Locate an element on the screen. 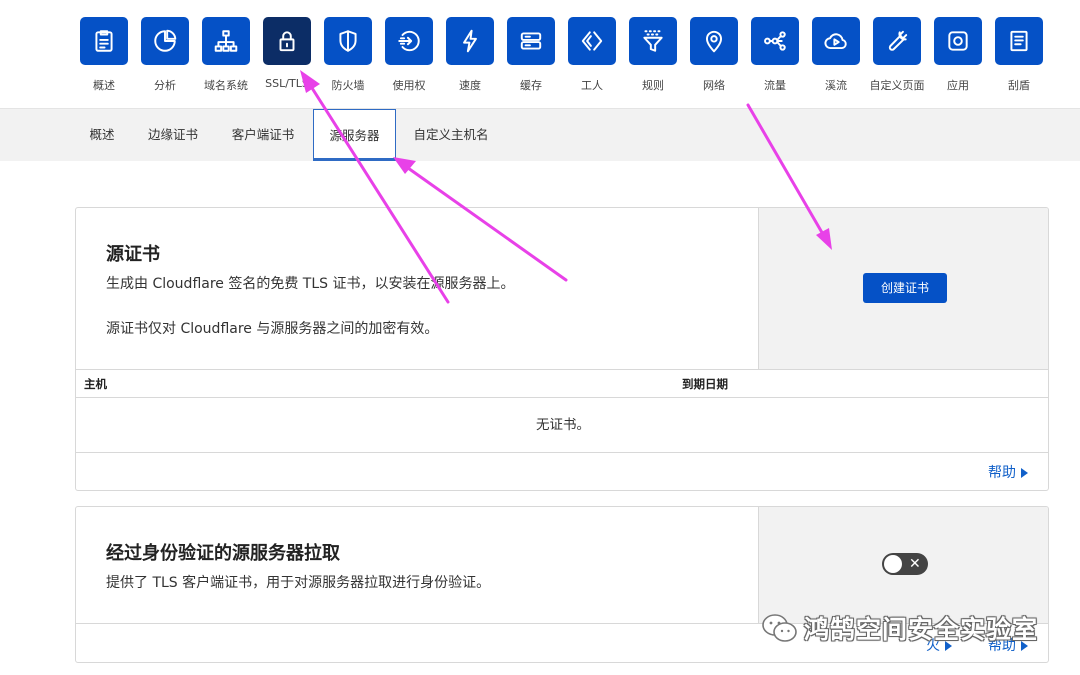 The width and height of the screenshot is (1080, 675). nav-tile-dns is located at coordinates (226, 41).